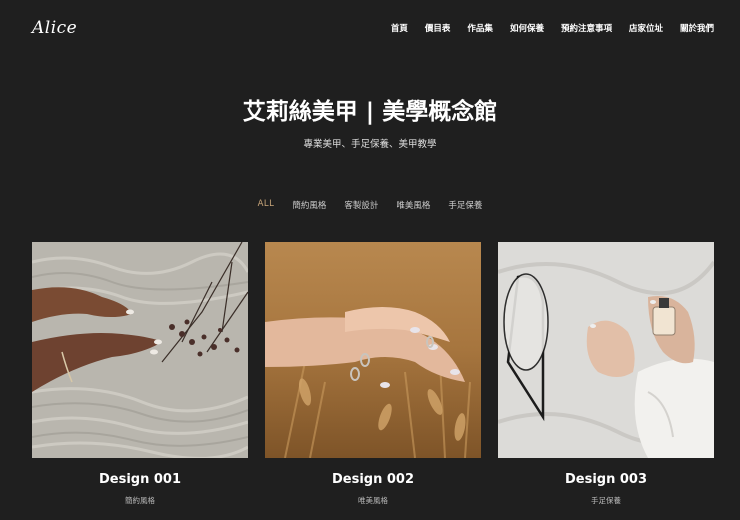 The height and width of the screenshot is (520, 740). Describe the element at coordinates (266, 205) in the screenshot. I see `filter-all: ALL` at that location.